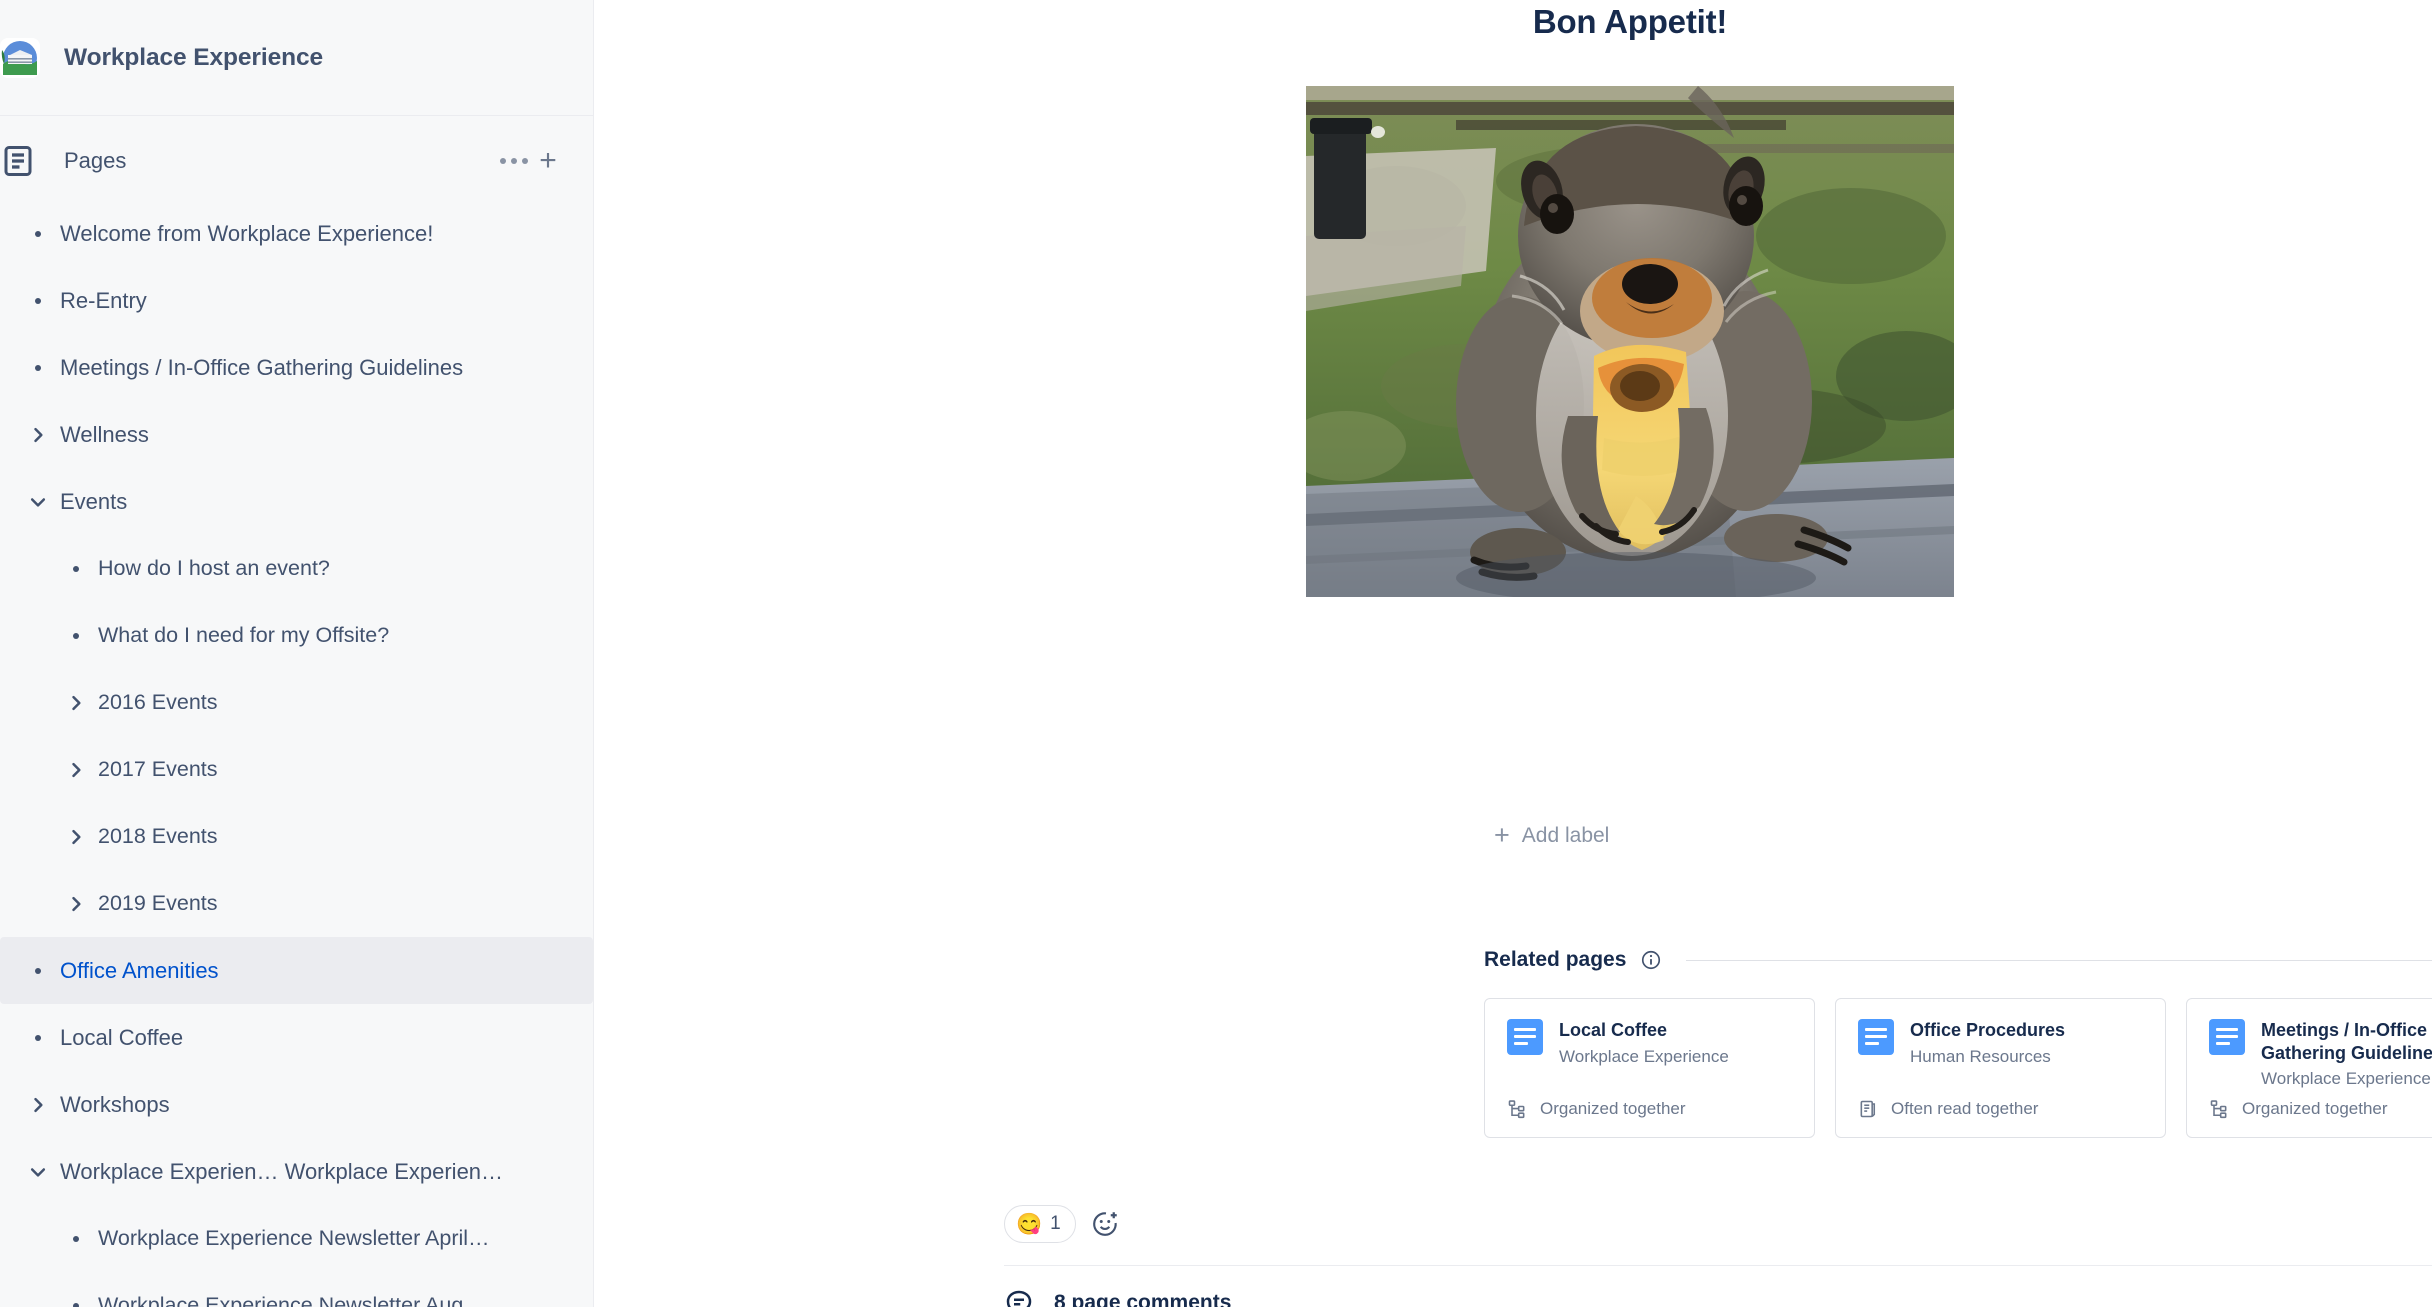 The height and width of the screenshot is (1307, 2432). What do you see at coordinates (1718, 1265) in the screenshot?
I see `comments-divider` at bounding box center [1718, 1265].